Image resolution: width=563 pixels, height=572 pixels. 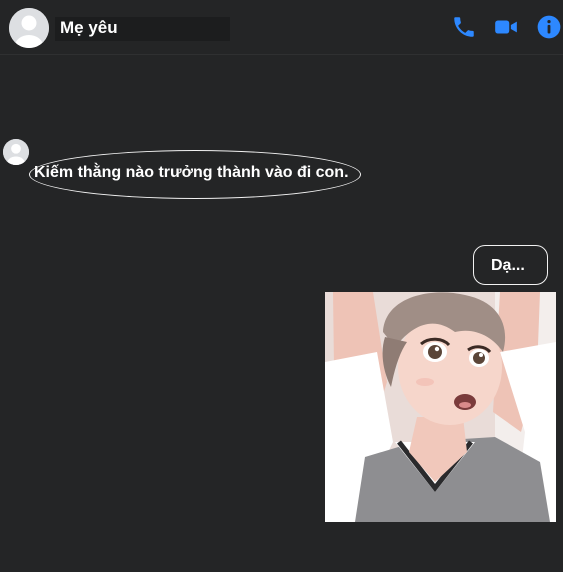 I want to click on info-icon, so click(x=549, y=27).